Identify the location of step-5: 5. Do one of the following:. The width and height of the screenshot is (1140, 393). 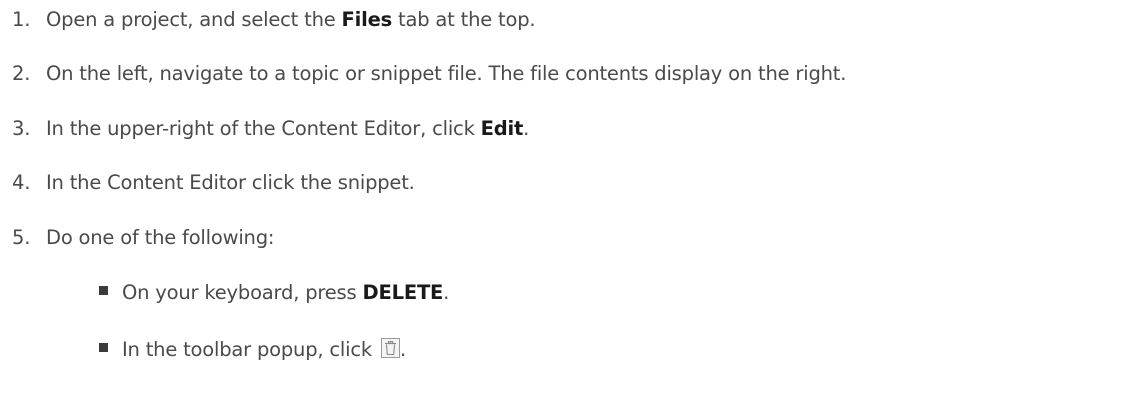
(137, 238).